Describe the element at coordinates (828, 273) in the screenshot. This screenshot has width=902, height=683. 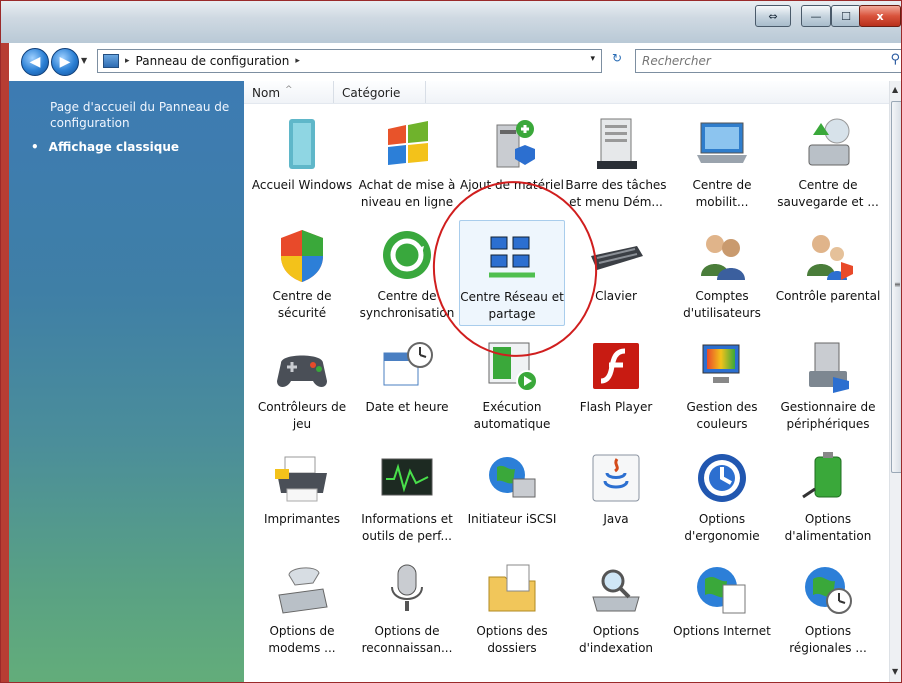
I see `control-panel-item: Contrôle parental` at that location.